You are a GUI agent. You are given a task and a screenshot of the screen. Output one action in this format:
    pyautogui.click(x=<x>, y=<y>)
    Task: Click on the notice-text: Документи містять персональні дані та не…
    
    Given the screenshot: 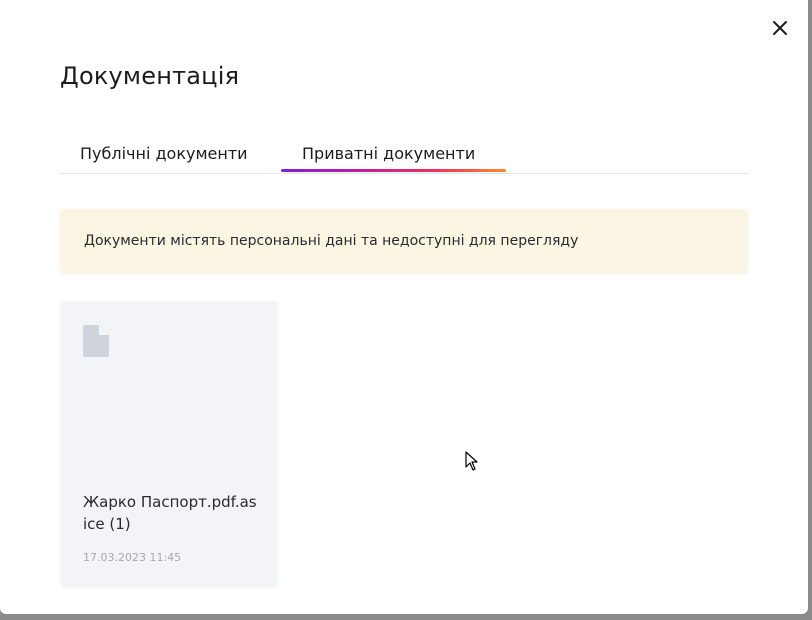 What is the action you would take?
    pyautogui.click(x=331, y=241)
    